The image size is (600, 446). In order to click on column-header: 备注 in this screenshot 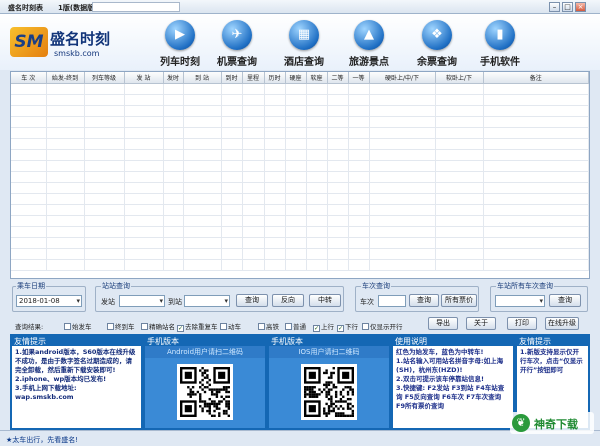, I will do `click(536, 78)`.